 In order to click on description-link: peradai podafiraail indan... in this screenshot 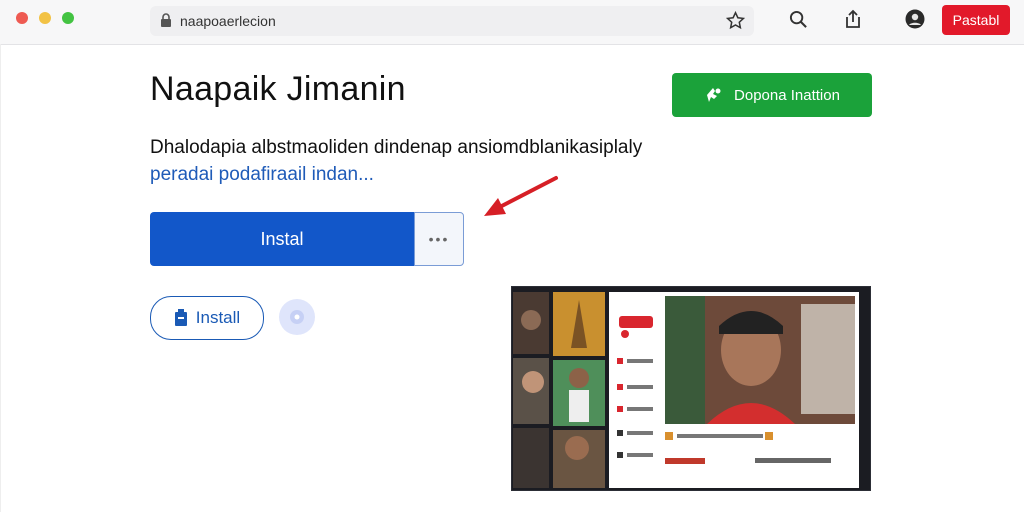, I will do `click(262, 175)`.